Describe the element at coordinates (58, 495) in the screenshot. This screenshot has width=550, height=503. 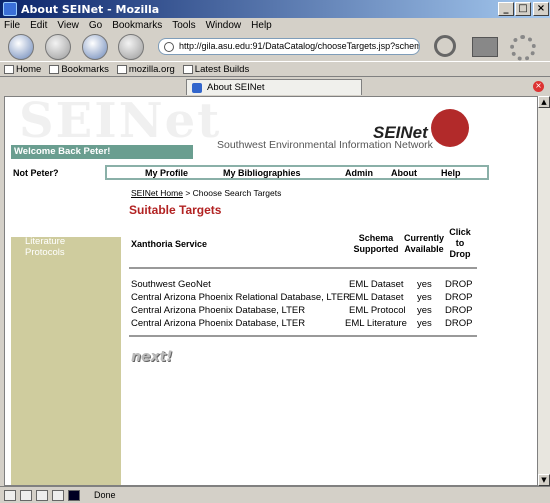
I see `addressbook-icon` at that location.